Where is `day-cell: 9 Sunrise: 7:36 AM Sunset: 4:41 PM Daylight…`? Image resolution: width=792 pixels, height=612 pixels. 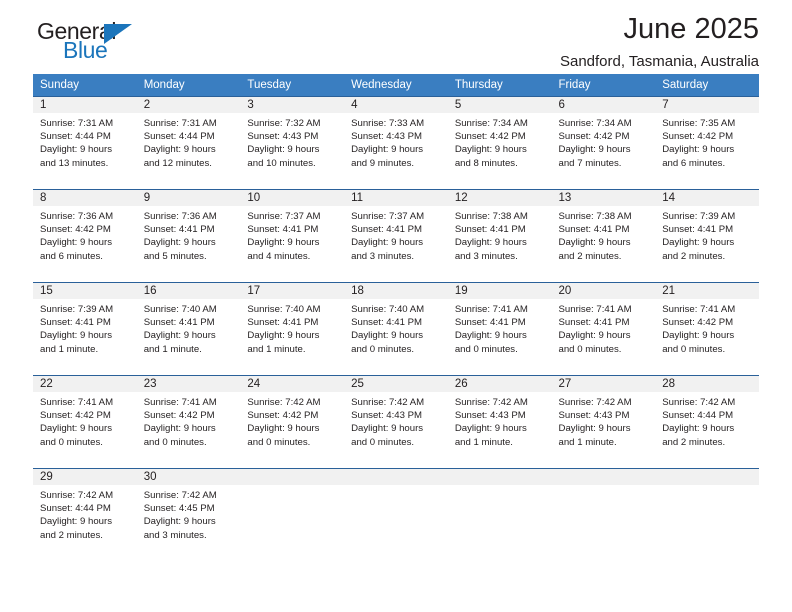 day-cell: 9 Sunrise: 7:36 AM Sunset: 4:41 PM Daylight… is located at coordinates (188, 236).